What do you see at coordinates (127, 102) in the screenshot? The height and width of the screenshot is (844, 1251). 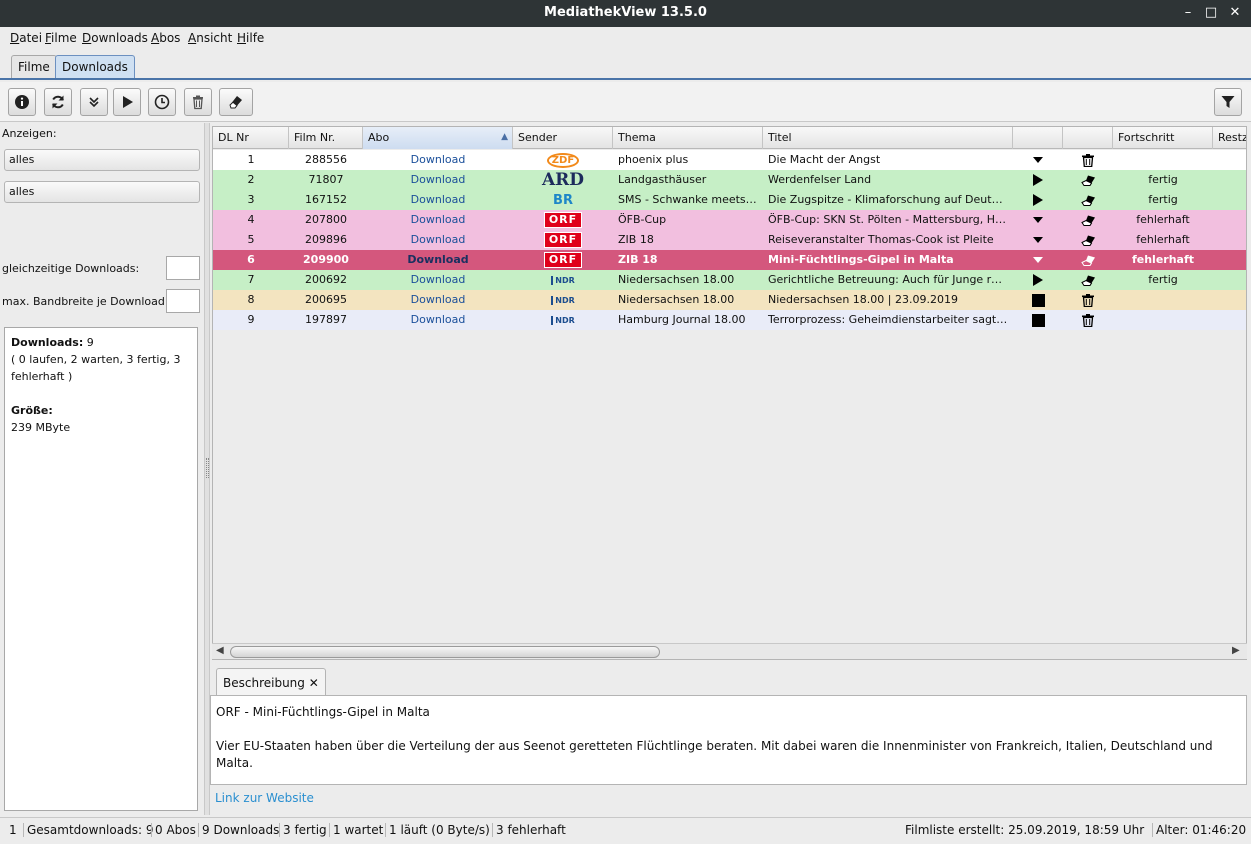 I see `start-button` at bounding box center [127, 102].